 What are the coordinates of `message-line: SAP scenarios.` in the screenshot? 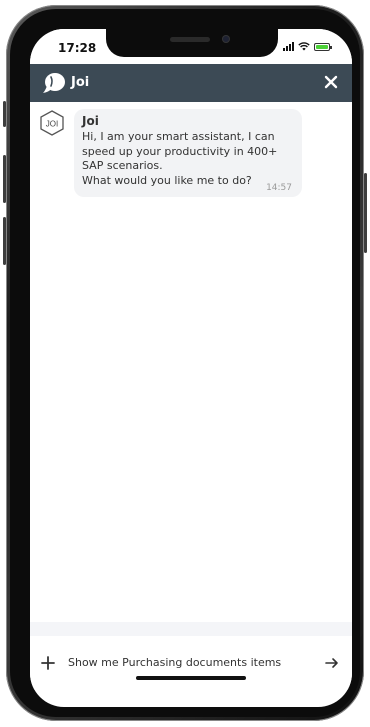 It's located at (122, 165).